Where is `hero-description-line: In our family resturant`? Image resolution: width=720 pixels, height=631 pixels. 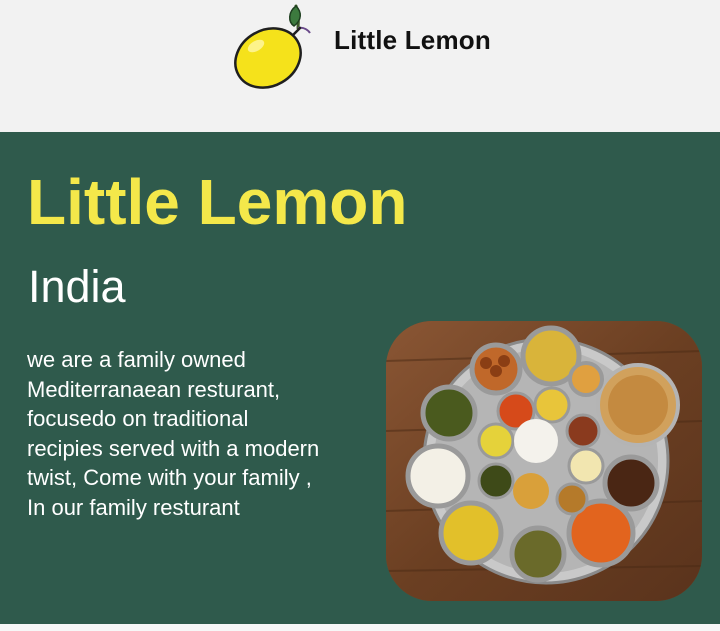 hero-description-line: In our family resturant is located at coordinates (133, 507).